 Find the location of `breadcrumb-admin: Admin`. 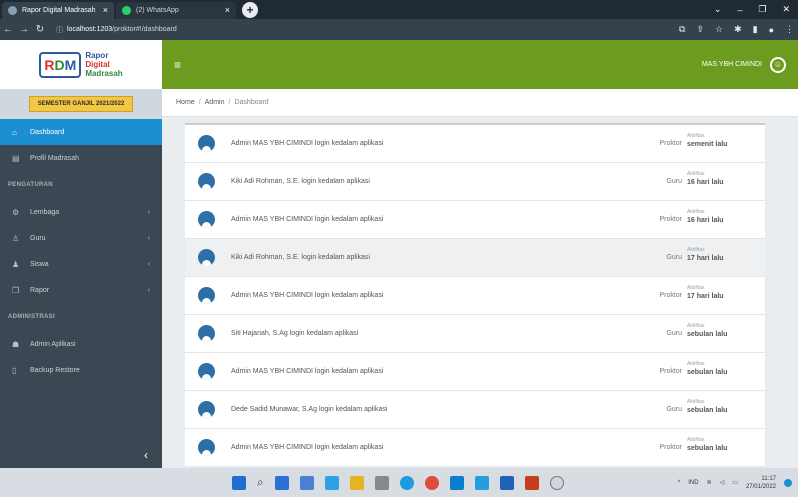

breadcrumb-admin: Admin is located at coordinates (215, 102).